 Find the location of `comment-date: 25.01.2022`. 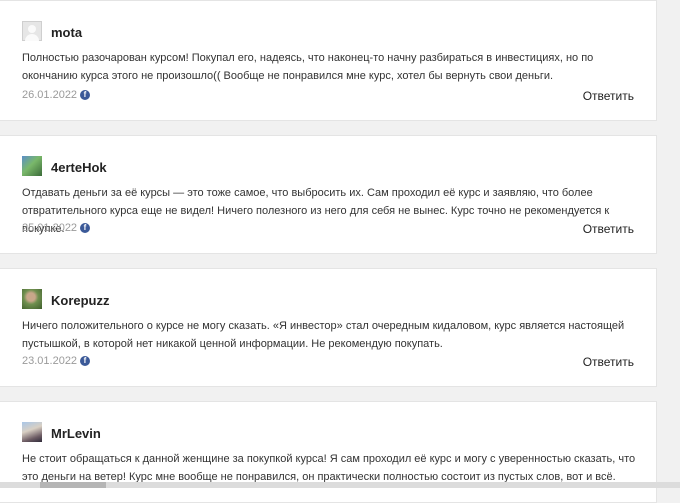

comment-date: 25.01.2022 is located at coordinates (50, 228).